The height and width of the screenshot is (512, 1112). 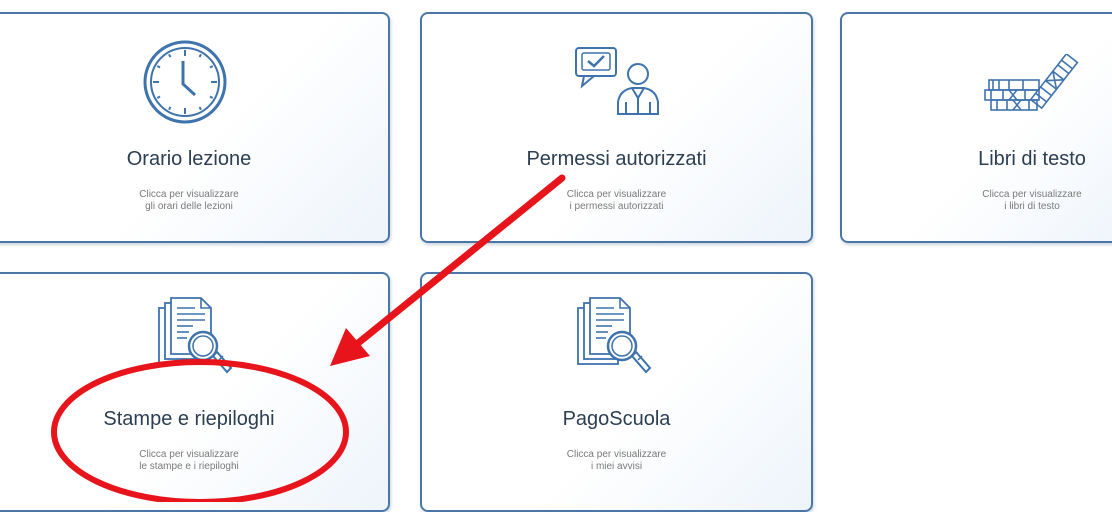 I want to click on card-title: Permessi autorizzati, so click(x=616, y=159).